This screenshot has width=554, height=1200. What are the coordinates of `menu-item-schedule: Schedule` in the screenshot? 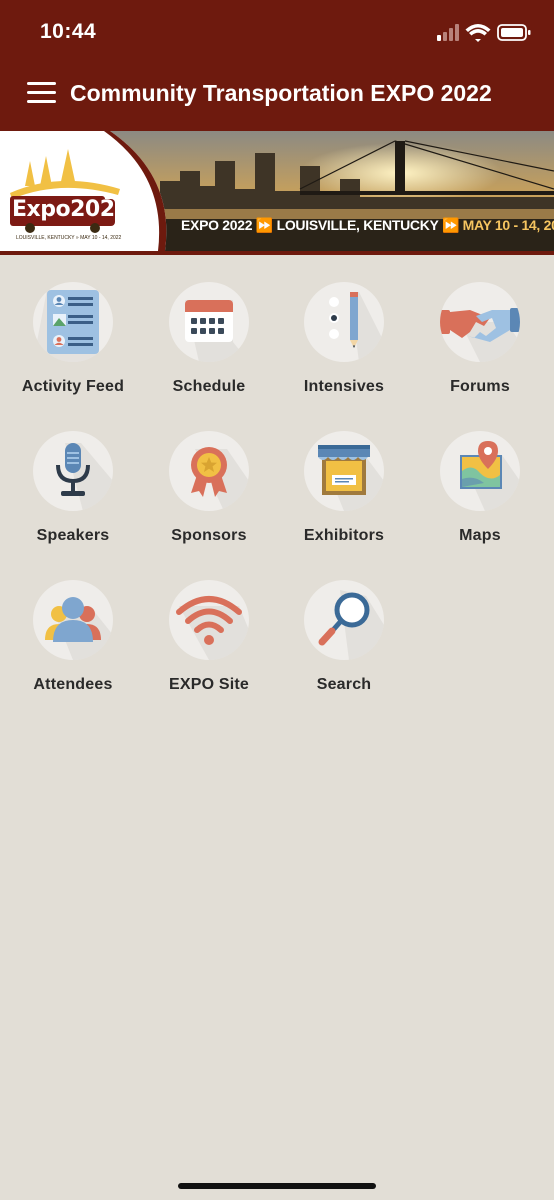 It's located at (209, 347).